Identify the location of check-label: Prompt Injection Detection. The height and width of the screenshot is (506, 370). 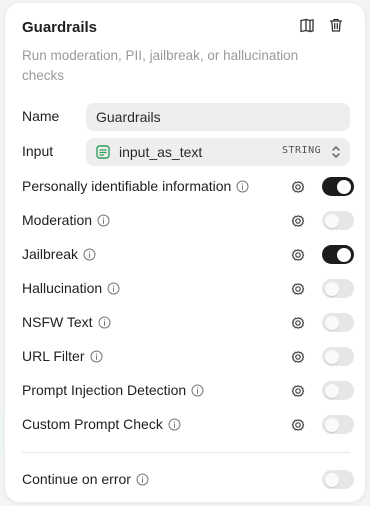
(104, 390).